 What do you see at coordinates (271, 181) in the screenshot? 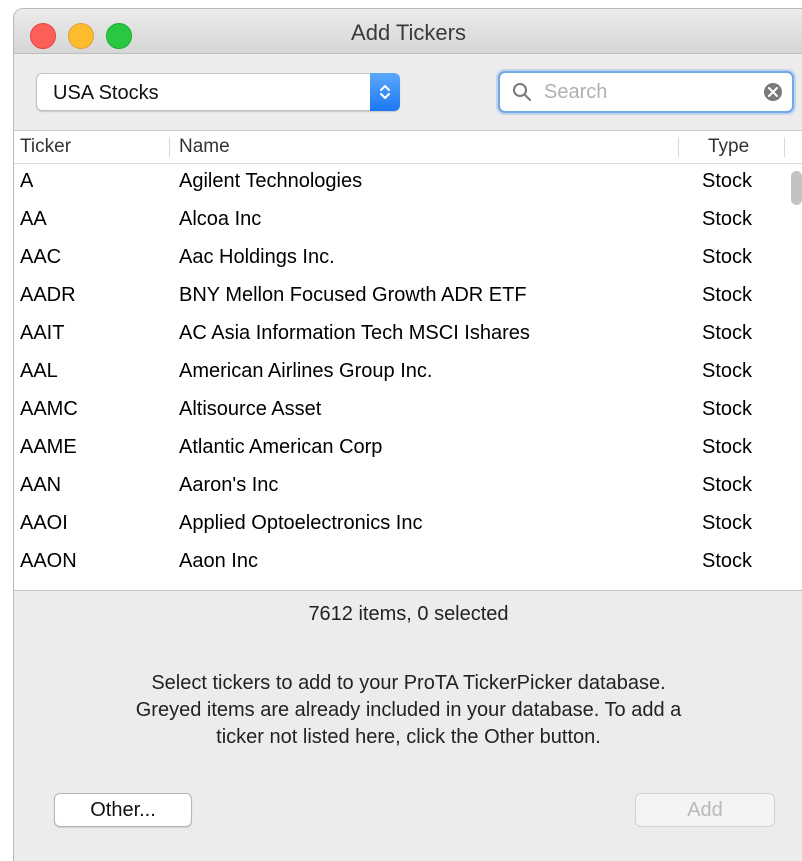
I see `name-cell: Agilent Technologies` at bounding box center [271, 181].